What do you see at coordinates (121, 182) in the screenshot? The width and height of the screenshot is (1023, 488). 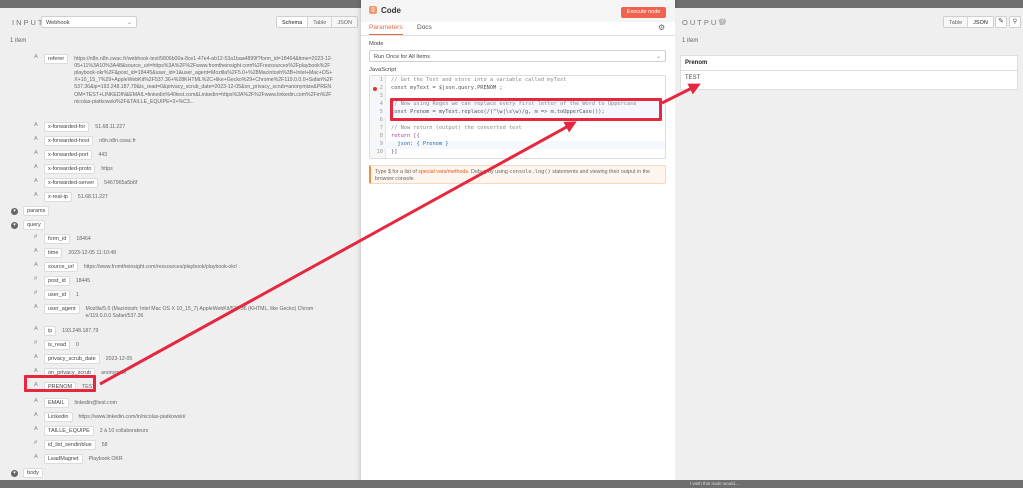 I see `field-value: 5467965a5b6f` at bounding box center [121, 182].